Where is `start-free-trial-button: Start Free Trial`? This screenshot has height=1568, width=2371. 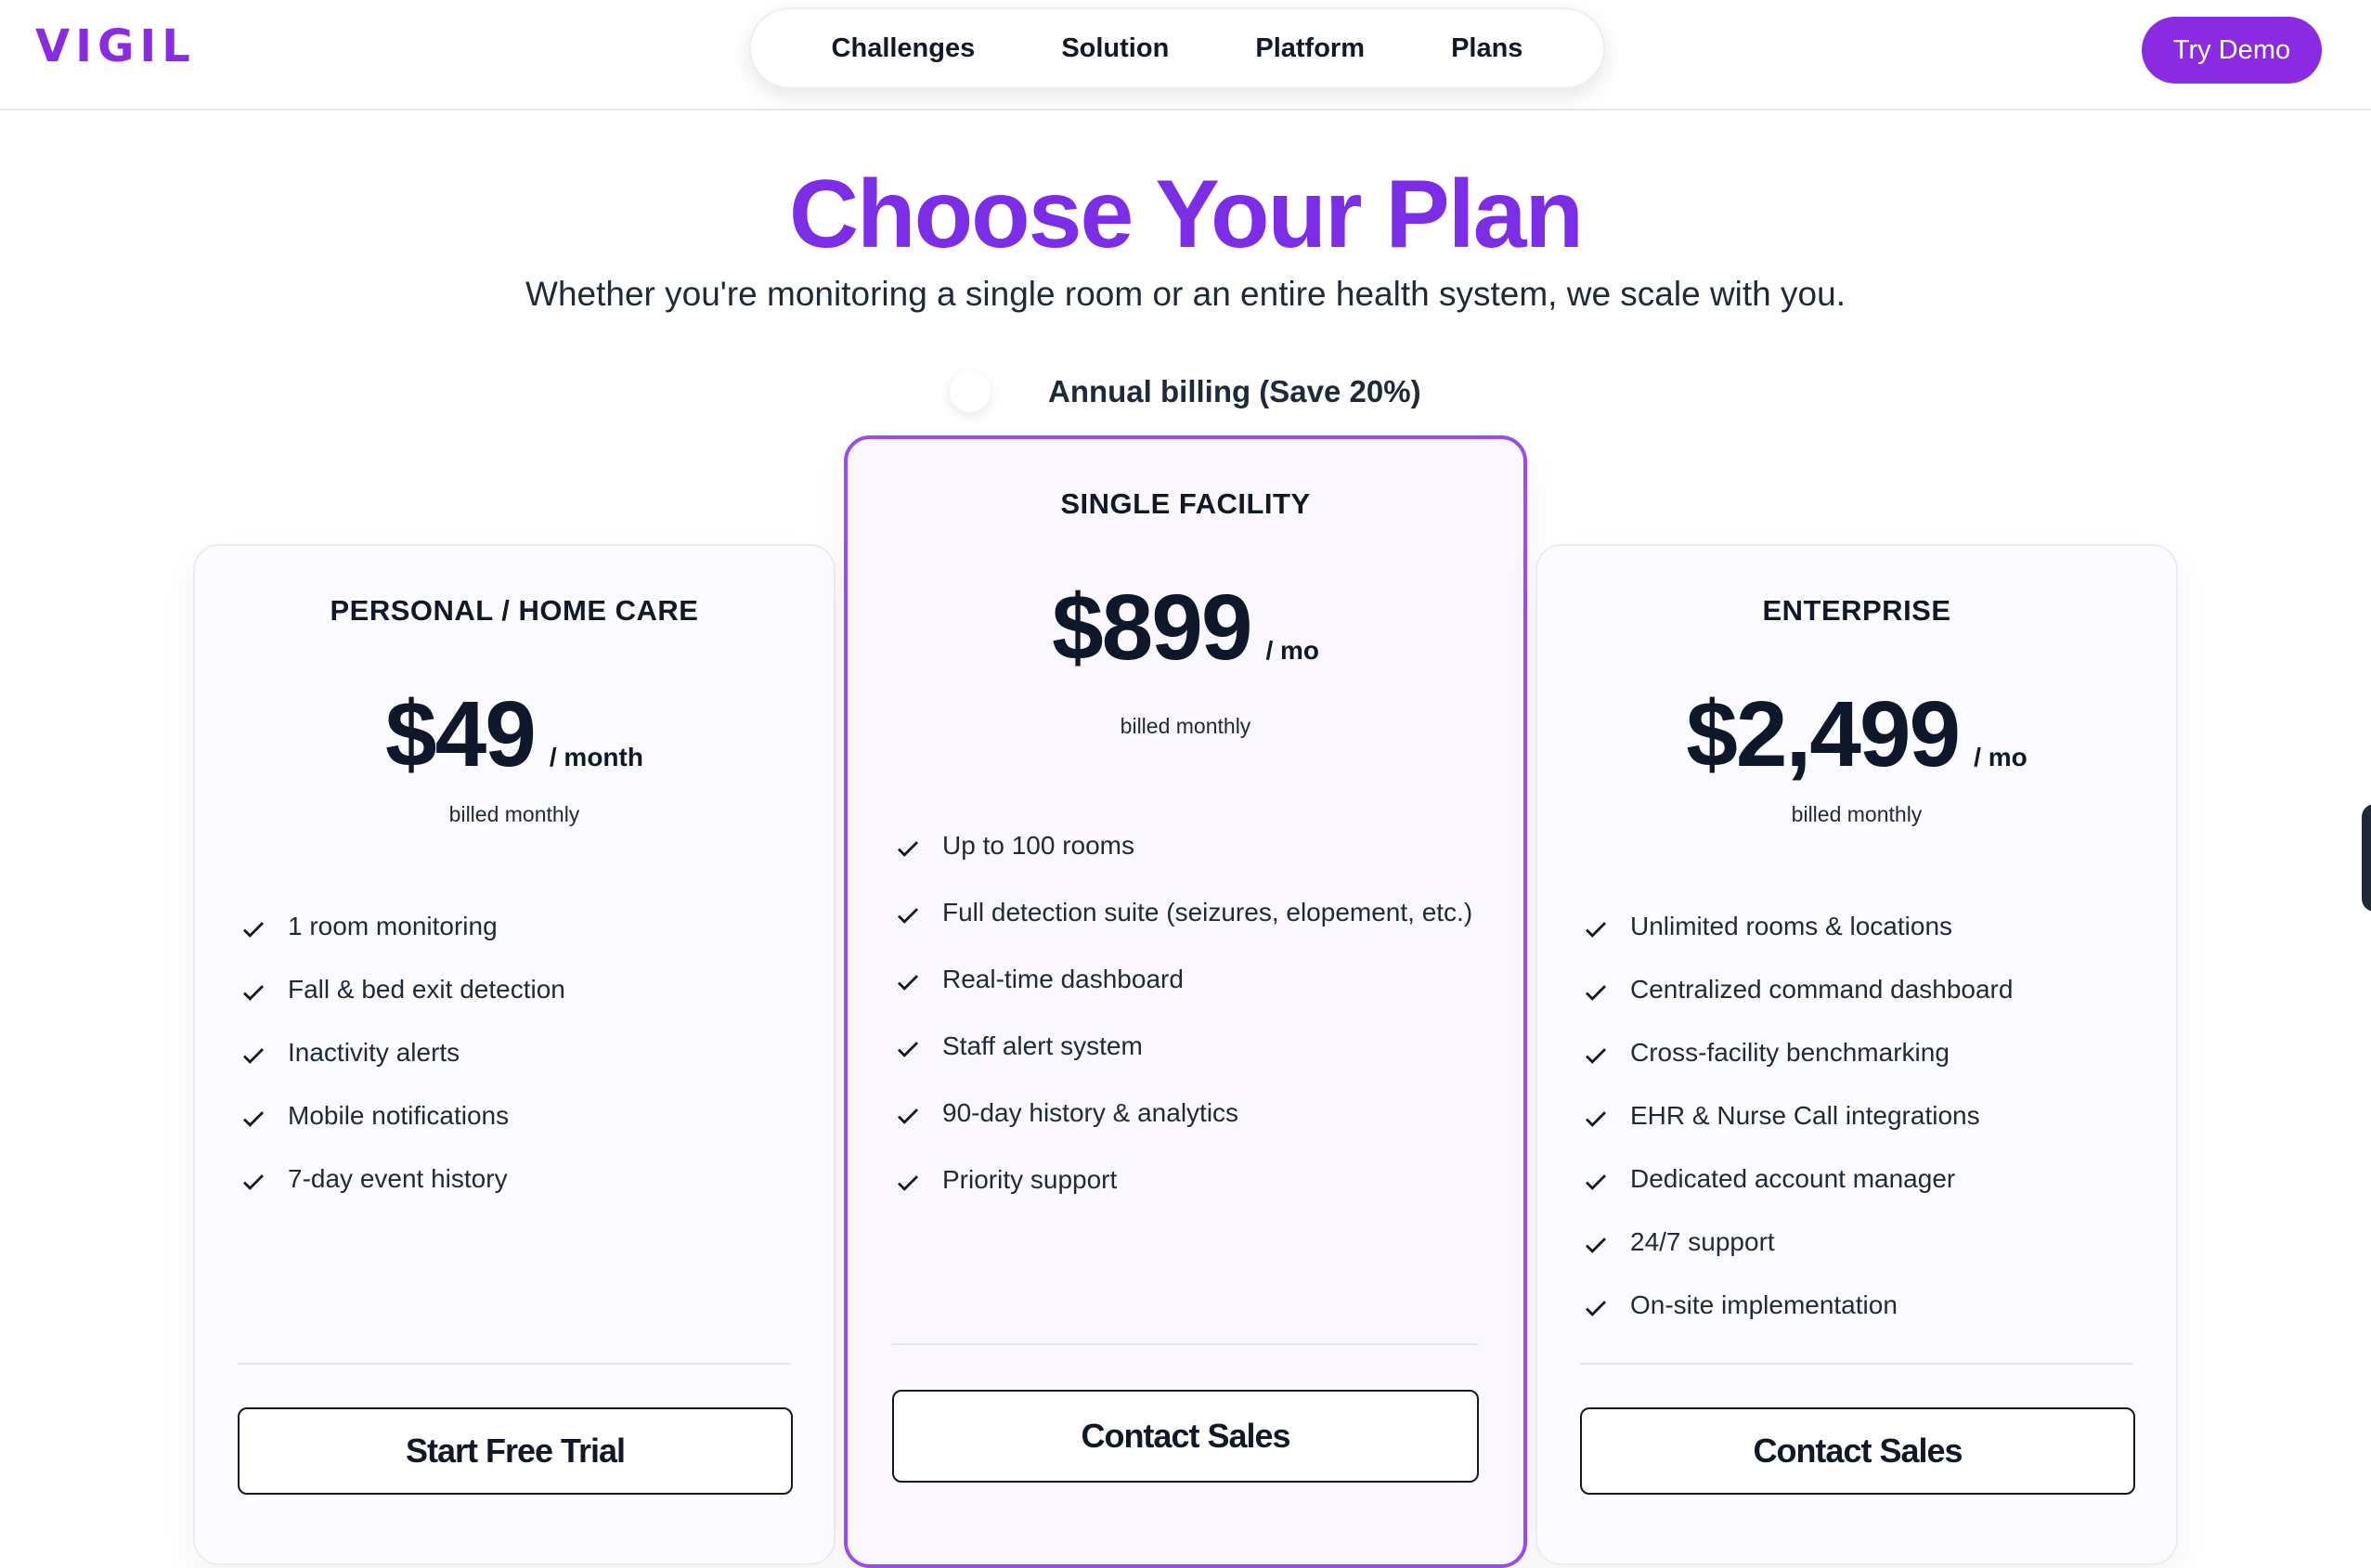
start-free-trial-button: Start Free Trial is located at coordinates (516, 1451).